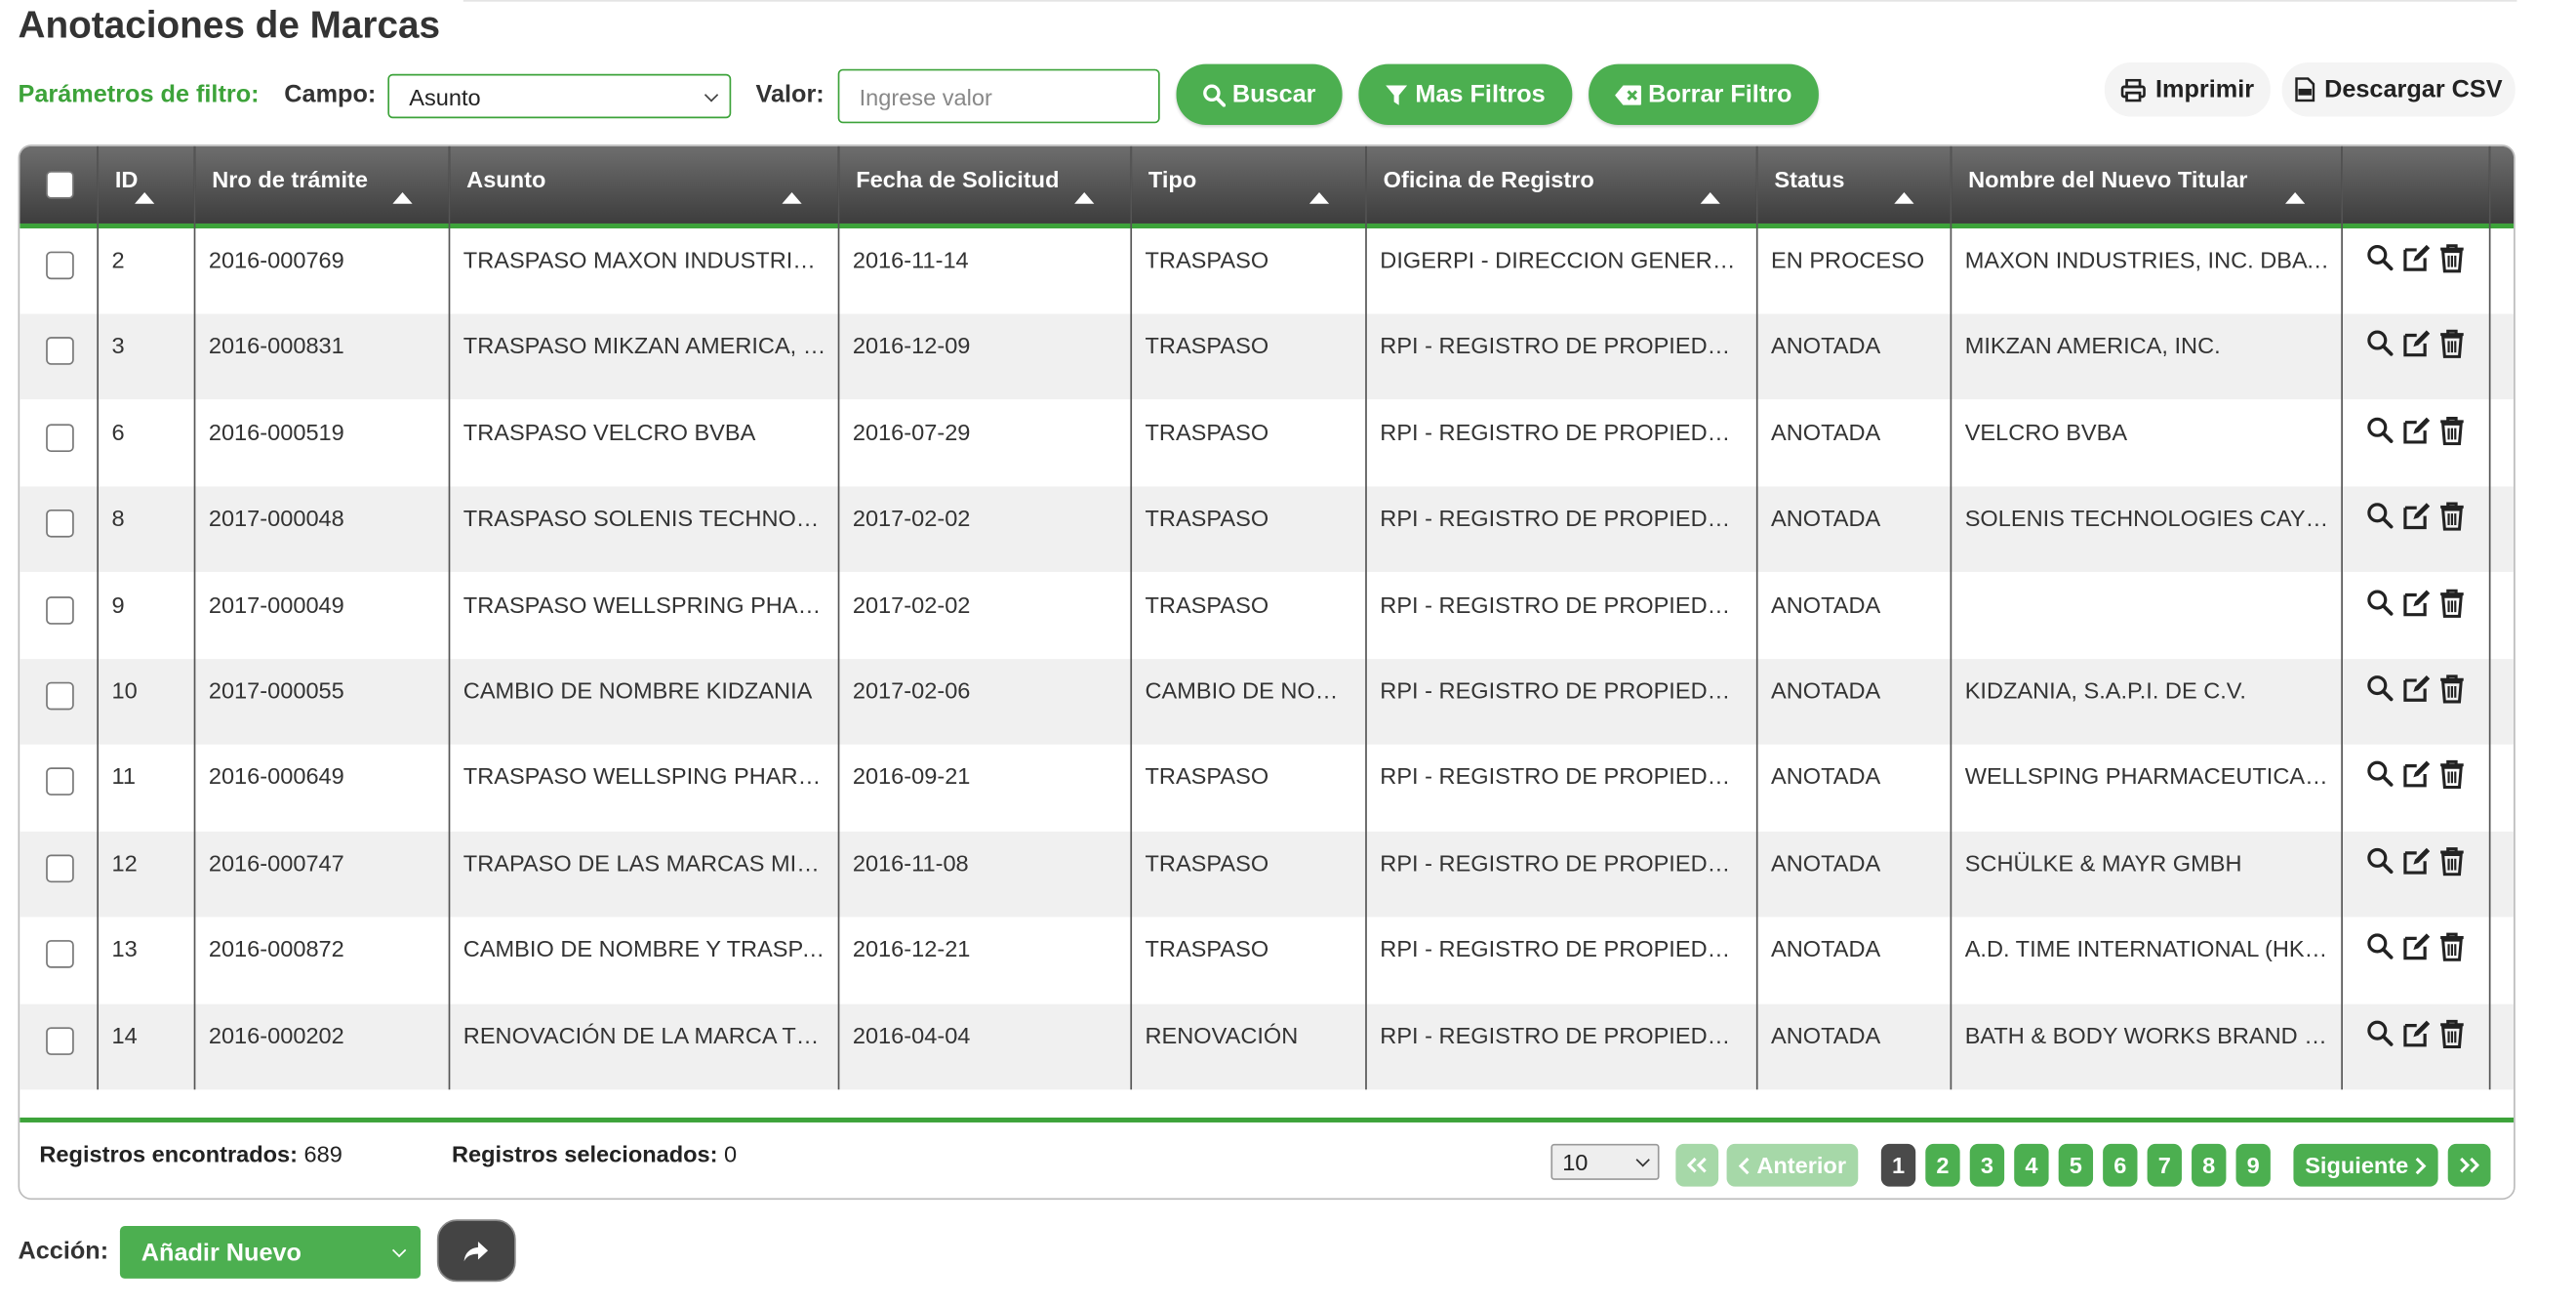 Image resolution: width=2576 pixels, height=1306 pixels. I want to click on valor-input, so click(998, 96).